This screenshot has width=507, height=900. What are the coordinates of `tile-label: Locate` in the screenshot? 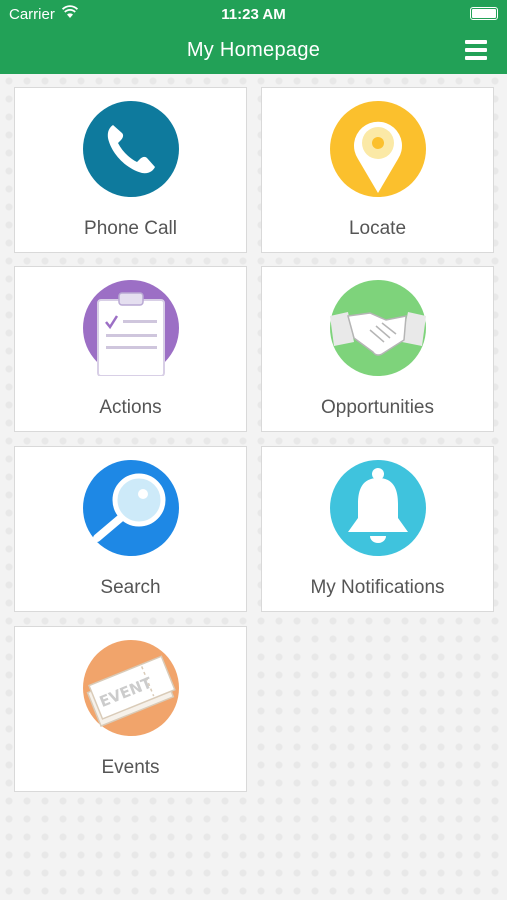 It's located at (377, 228).